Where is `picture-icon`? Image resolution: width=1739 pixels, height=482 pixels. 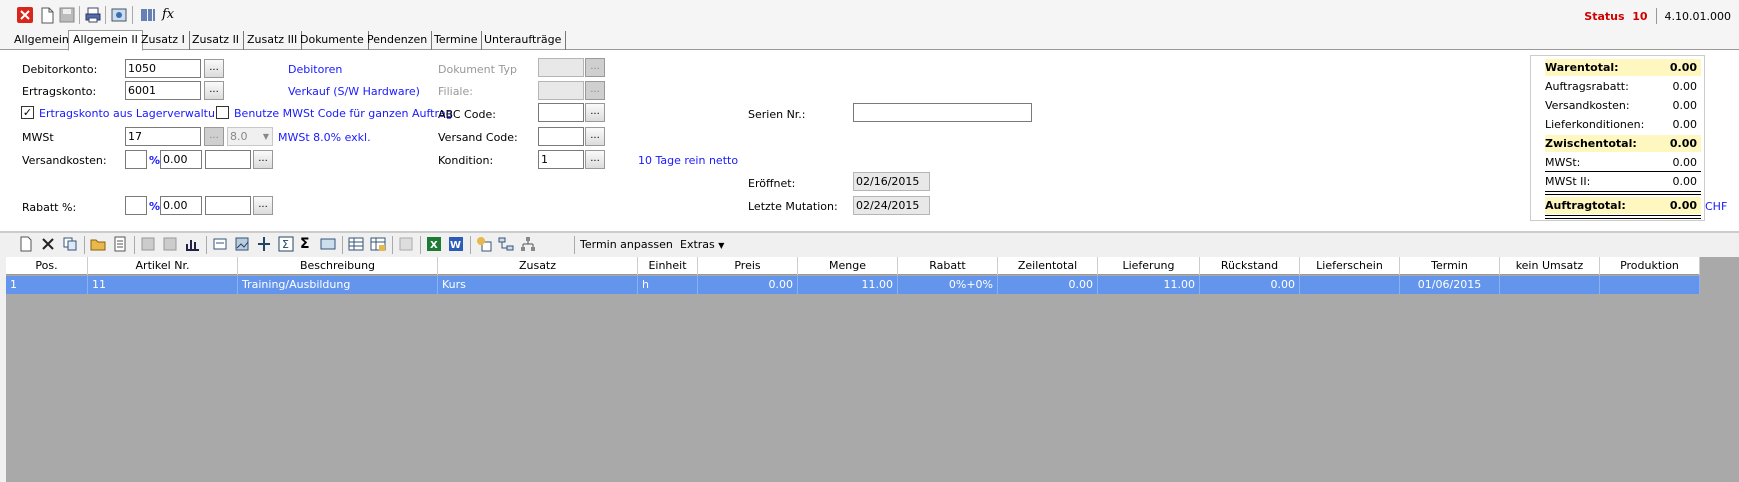
picture-icon is located at coordinates (243, 245).